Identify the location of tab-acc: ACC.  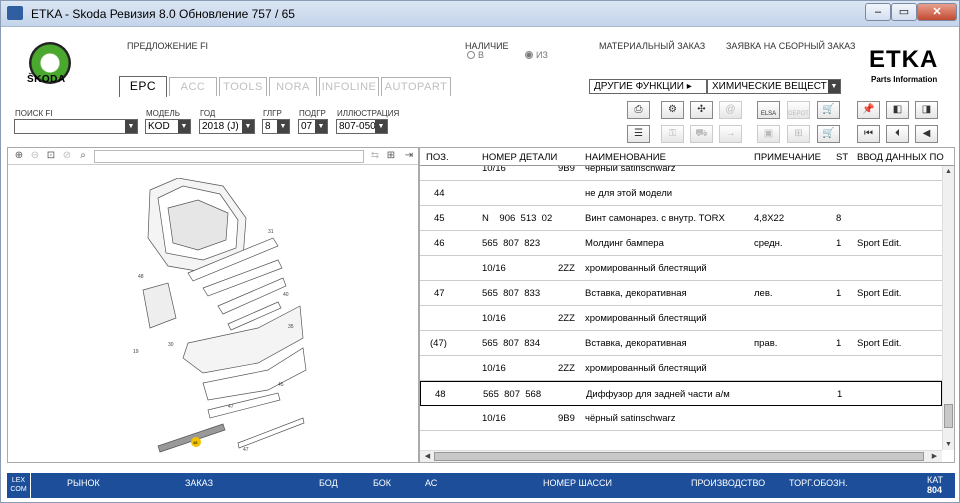
(193, 86).